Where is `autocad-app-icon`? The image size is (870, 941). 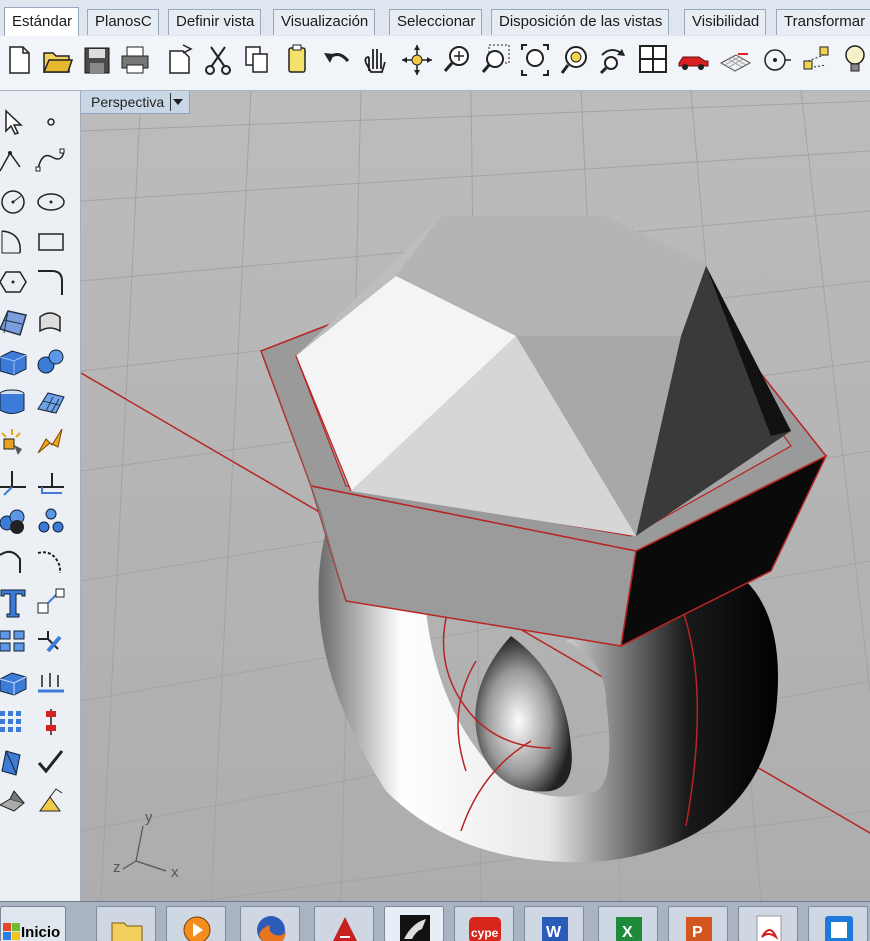 autocad-app-icon is located at coordinates (344, 923).